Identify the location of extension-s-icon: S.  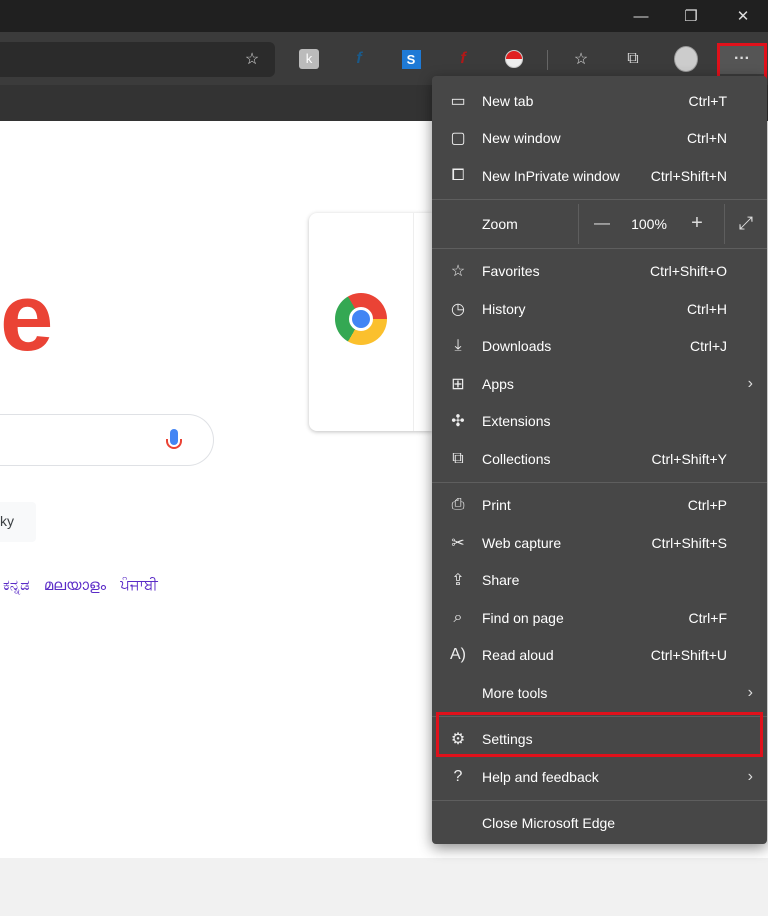
(411, 59).